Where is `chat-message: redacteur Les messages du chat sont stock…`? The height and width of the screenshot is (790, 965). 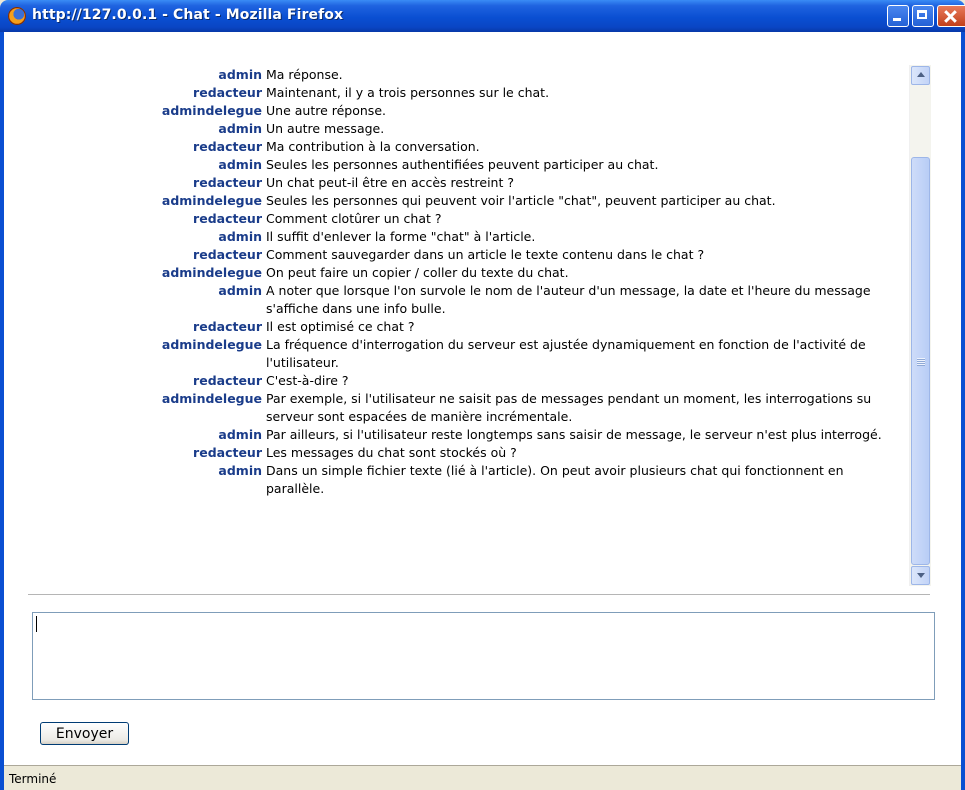 chat-message: redacteur Les messages du chat sont stock… is located at coordinates (456, 453).